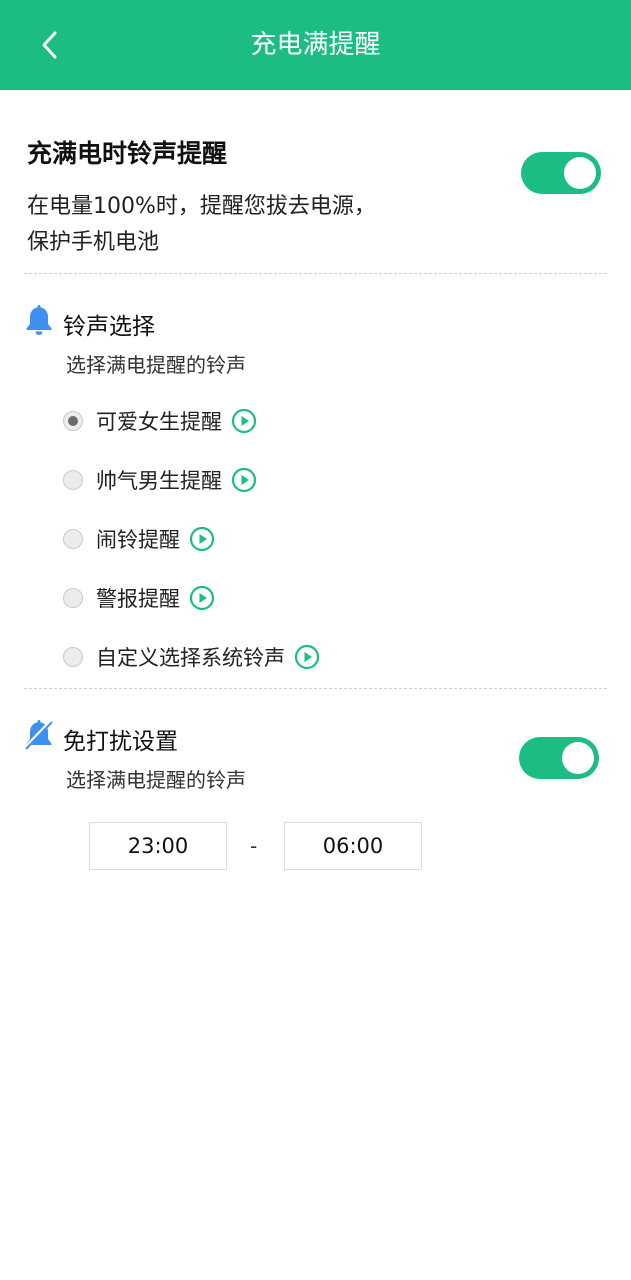  Describe the element at coordinates (156, 780) in the screenshot. I see `dnd-section-subtitle: 选择满电提醒的铃声` at that location.